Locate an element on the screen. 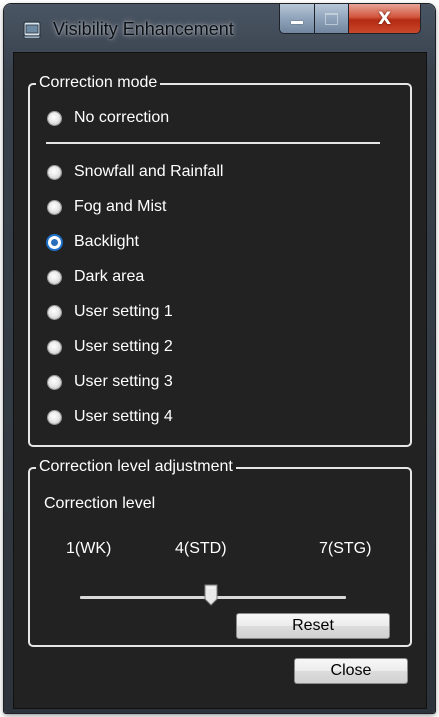 Image resolution: width=439 pixels, height=717 pixels. minimize-button is located at coordinates (297, 19).